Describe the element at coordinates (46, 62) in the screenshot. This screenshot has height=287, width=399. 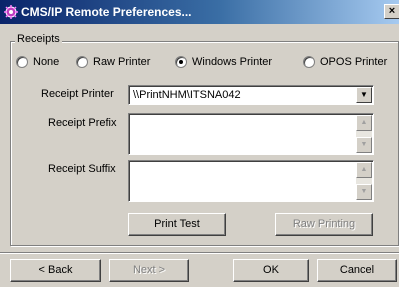
I see `radio-none-label: None` at that location.